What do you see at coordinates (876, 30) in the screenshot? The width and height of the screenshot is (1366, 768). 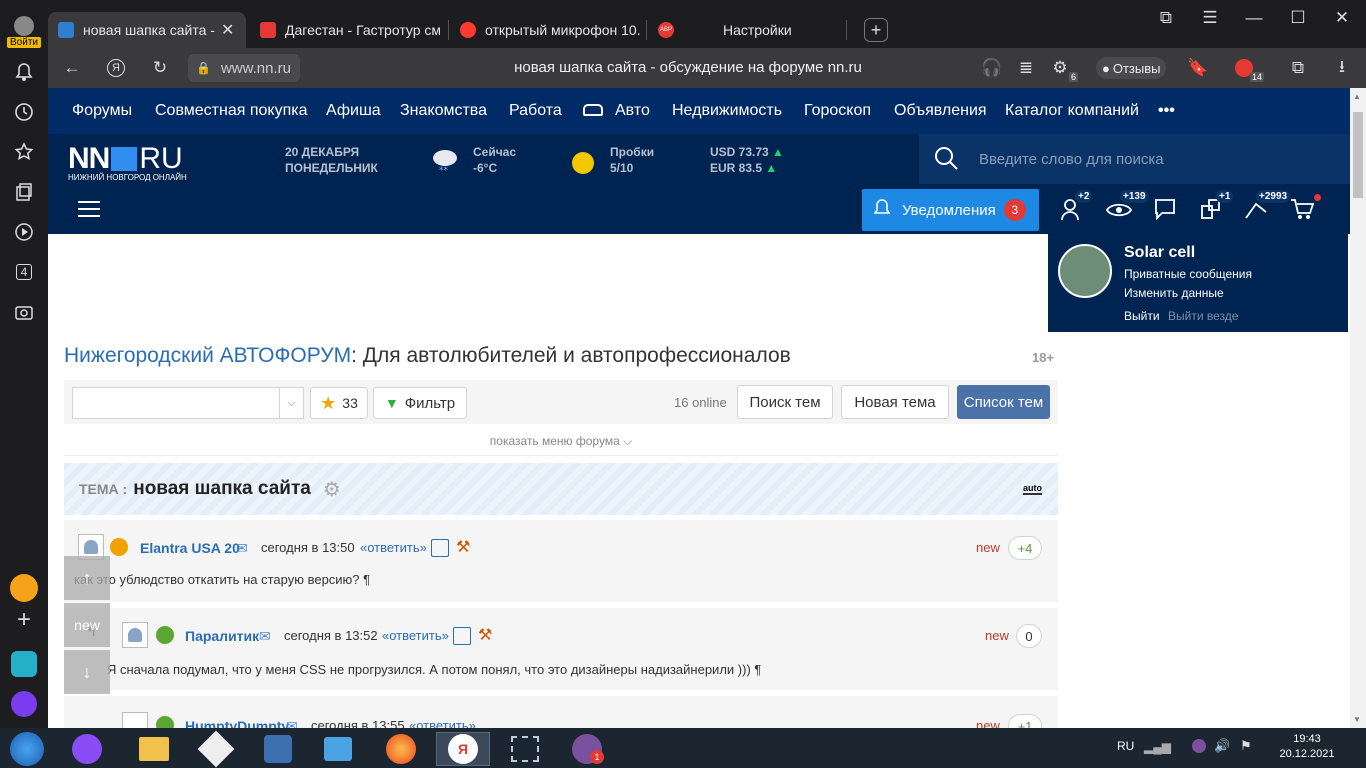 I see `new-tab-button: +` at bounding box center [876, 30].